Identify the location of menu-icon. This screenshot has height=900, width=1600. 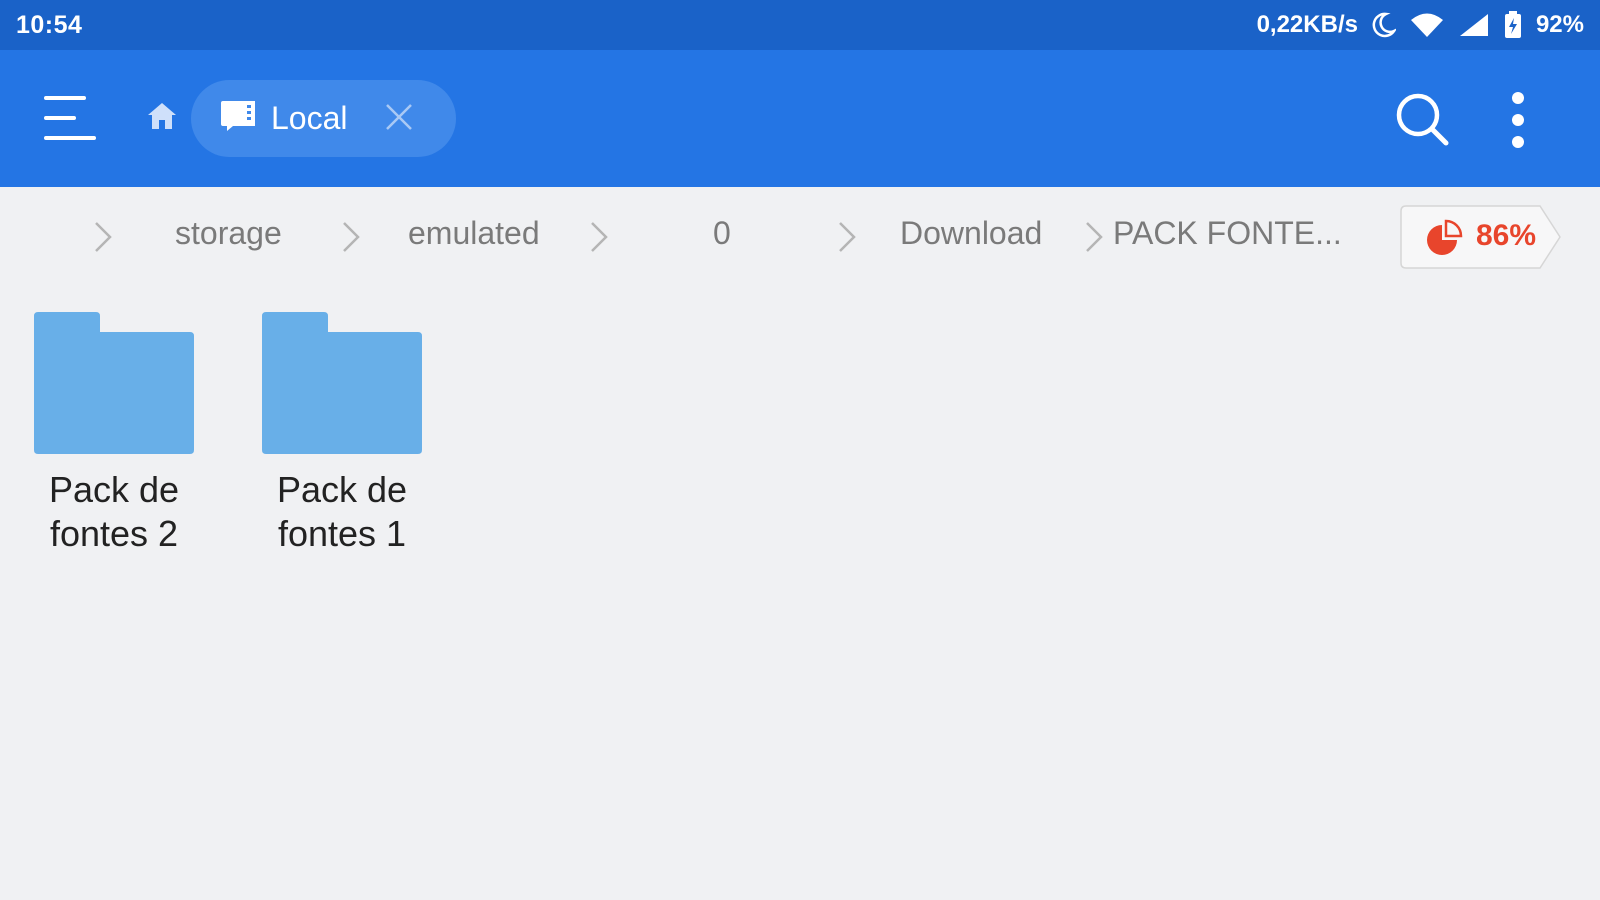
(70, 118).